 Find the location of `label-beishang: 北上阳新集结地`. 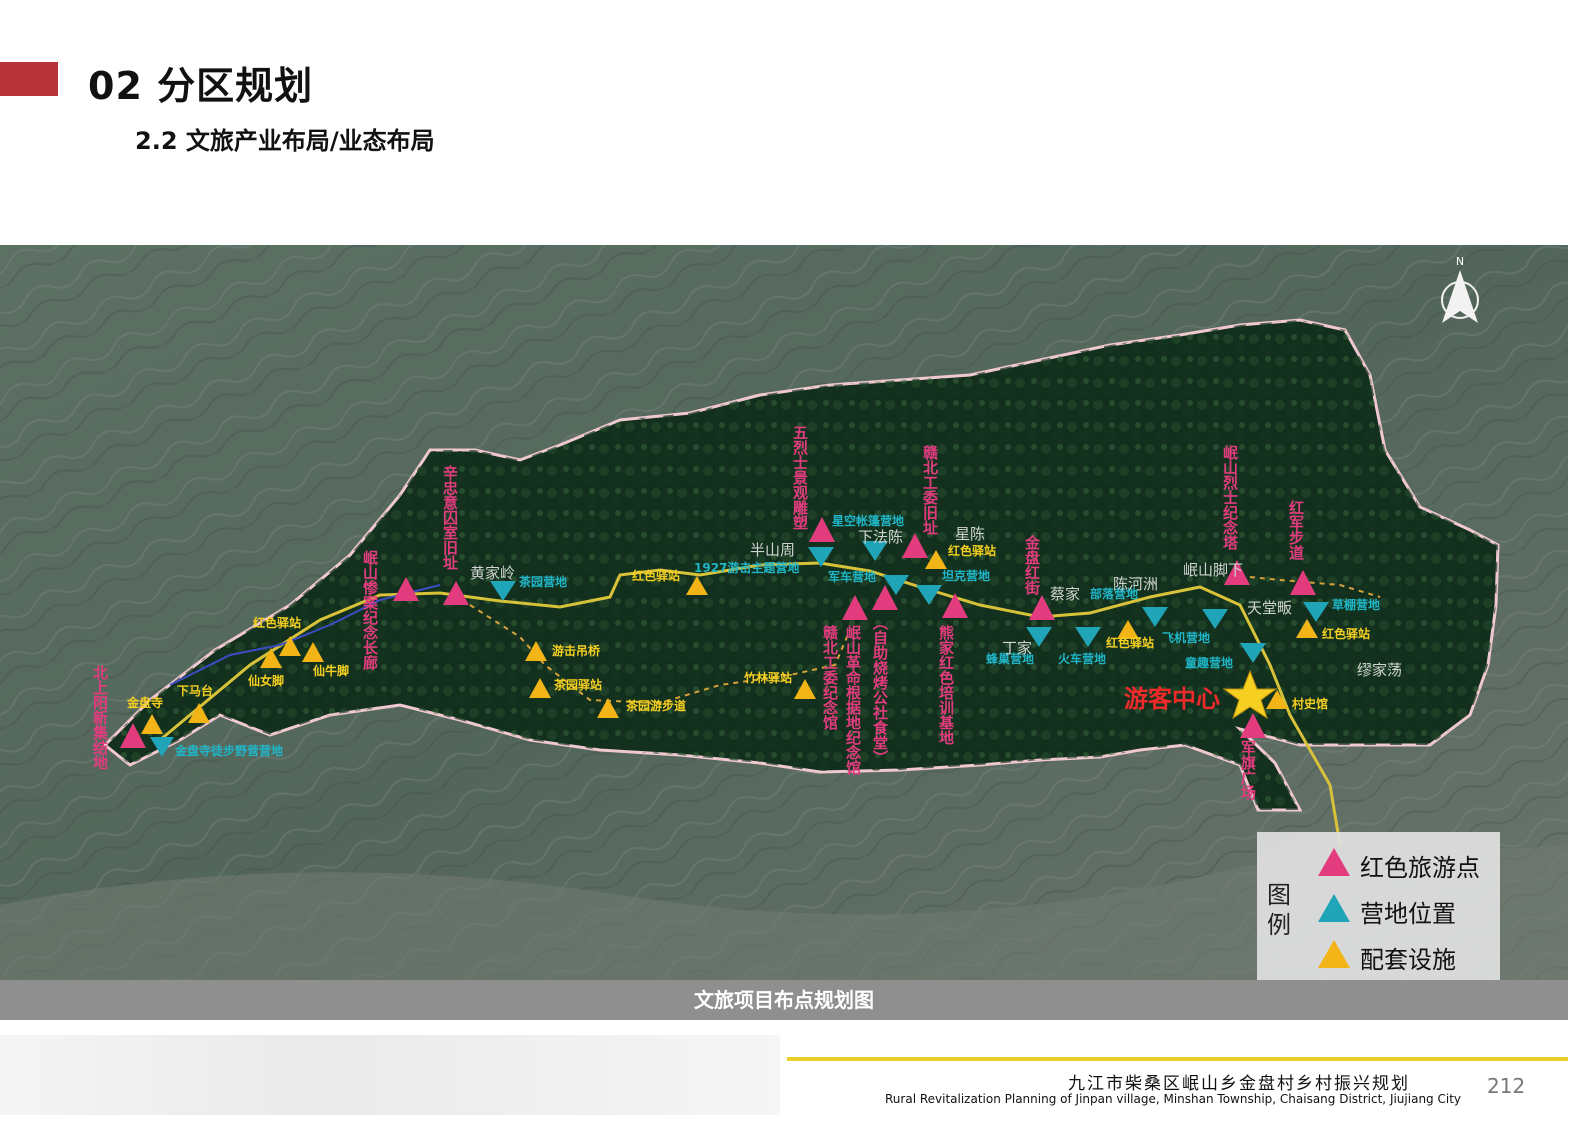

label-beishang: 北上阳新集结地 is located at coordinates (100, 717).